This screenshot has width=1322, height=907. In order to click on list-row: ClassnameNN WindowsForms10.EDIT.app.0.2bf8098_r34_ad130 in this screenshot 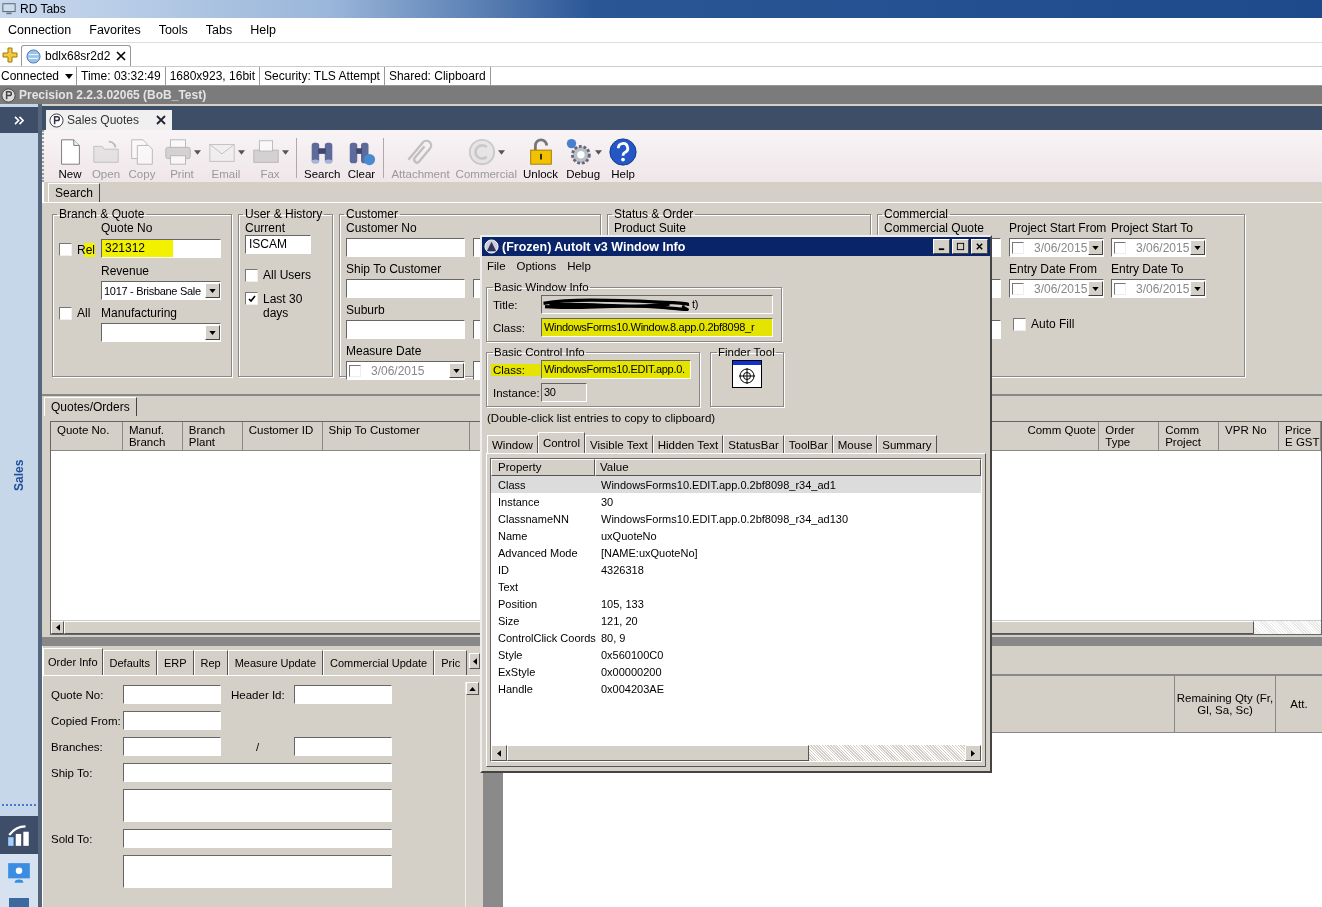, I will do `click(736, 518)`.